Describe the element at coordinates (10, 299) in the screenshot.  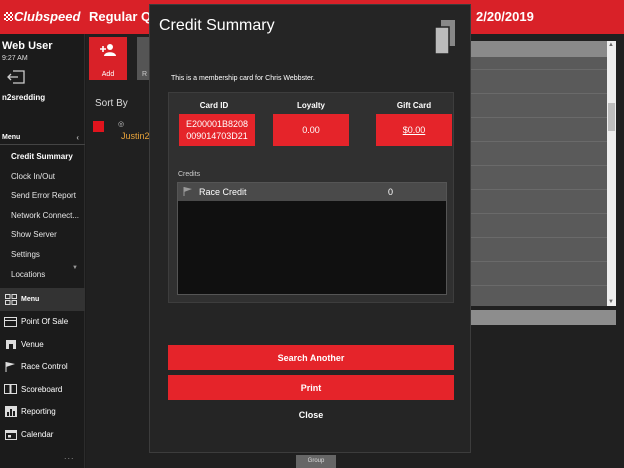
I see `grid-icon` at that location.